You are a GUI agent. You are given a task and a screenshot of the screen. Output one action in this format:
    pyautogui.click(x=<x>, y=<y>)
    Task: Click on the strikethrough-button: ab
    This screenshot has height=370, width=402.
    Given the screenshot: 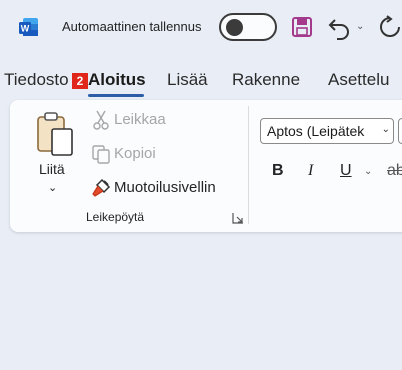 What is the action you would take?
    pyautogui.click(x=394, y=171)
    